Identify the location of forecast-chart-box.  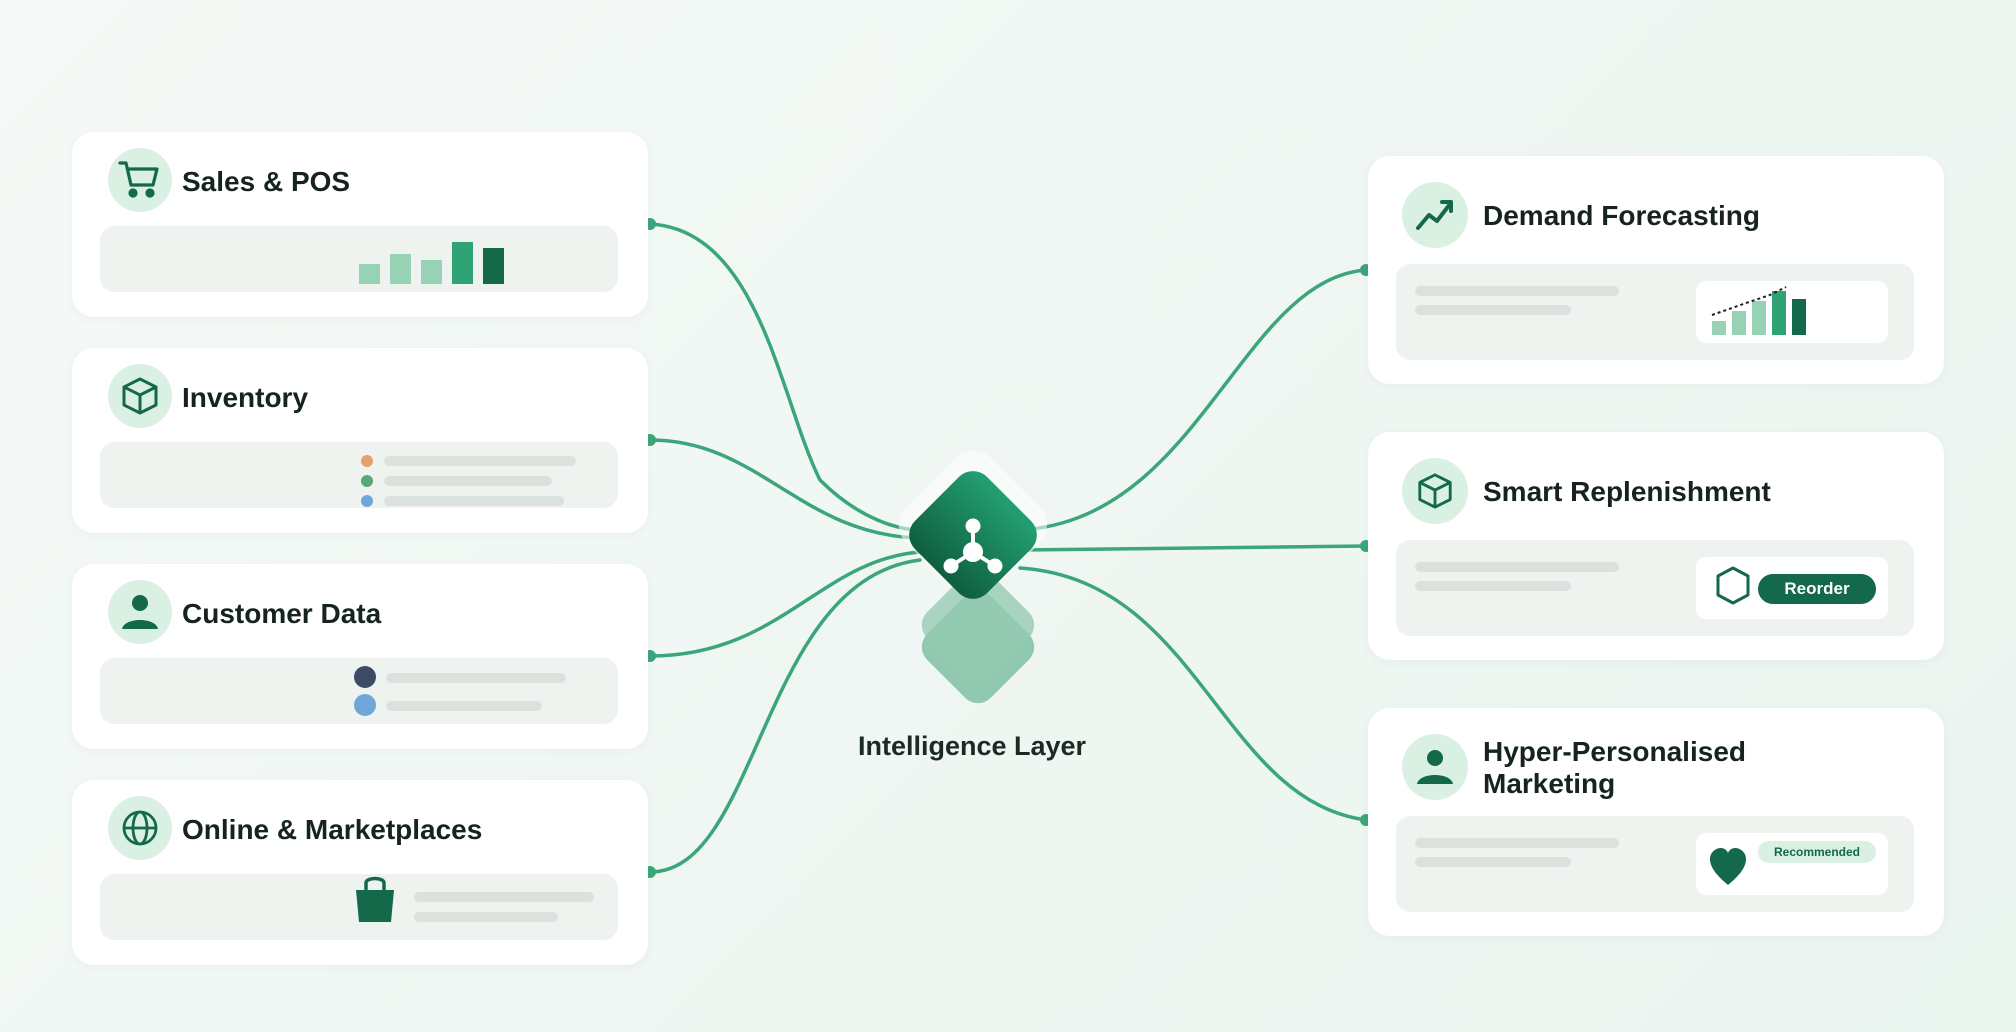
(1792, 312).